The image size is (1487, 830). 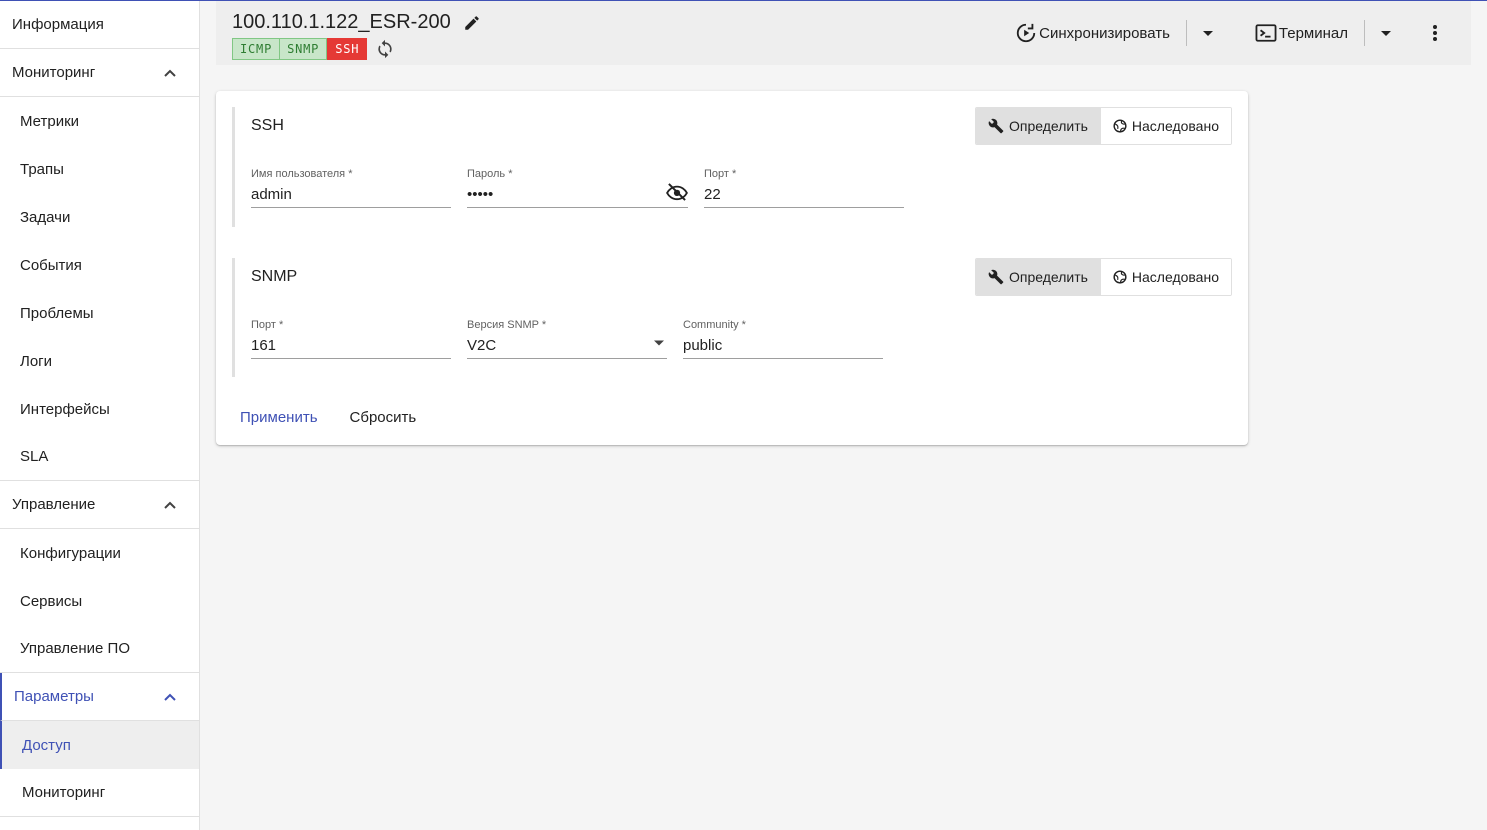 I want to click on sidebar-item-label: События, so click(x=51, y=265).